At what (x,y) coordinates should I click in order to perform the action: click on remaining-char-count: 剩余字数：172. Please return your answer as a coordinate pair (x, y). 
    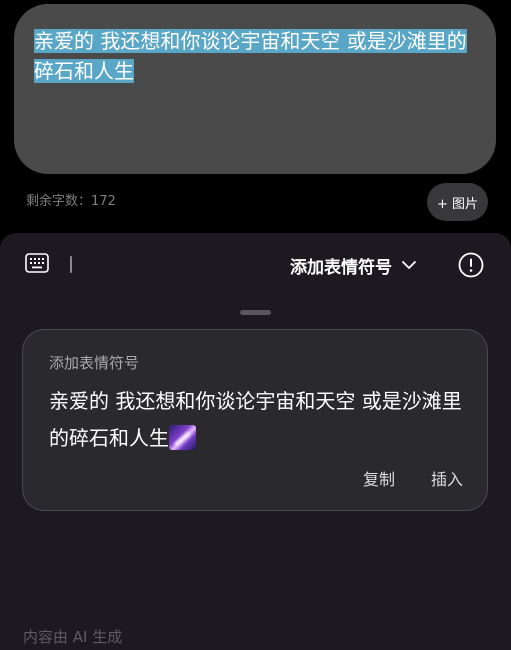
    Looking at the image, I should click on (71, 201).